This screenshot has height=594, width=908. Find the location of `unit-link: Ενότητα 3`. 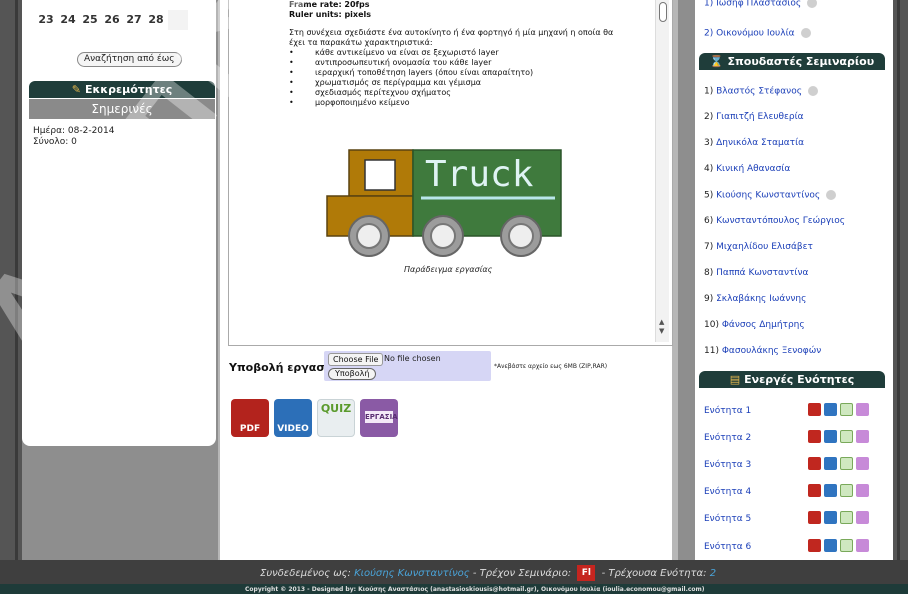

unit-link: Ενότητα 3 is located at coordinates (727, 465).